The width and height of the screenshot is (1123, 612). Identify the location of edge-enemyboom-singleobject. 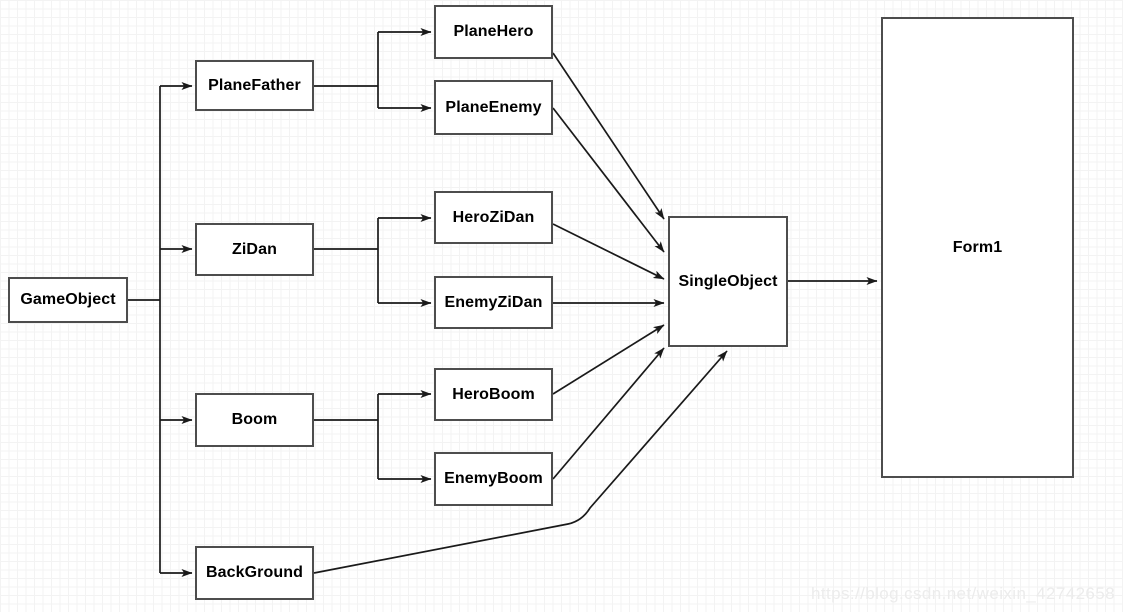
(608, 413).